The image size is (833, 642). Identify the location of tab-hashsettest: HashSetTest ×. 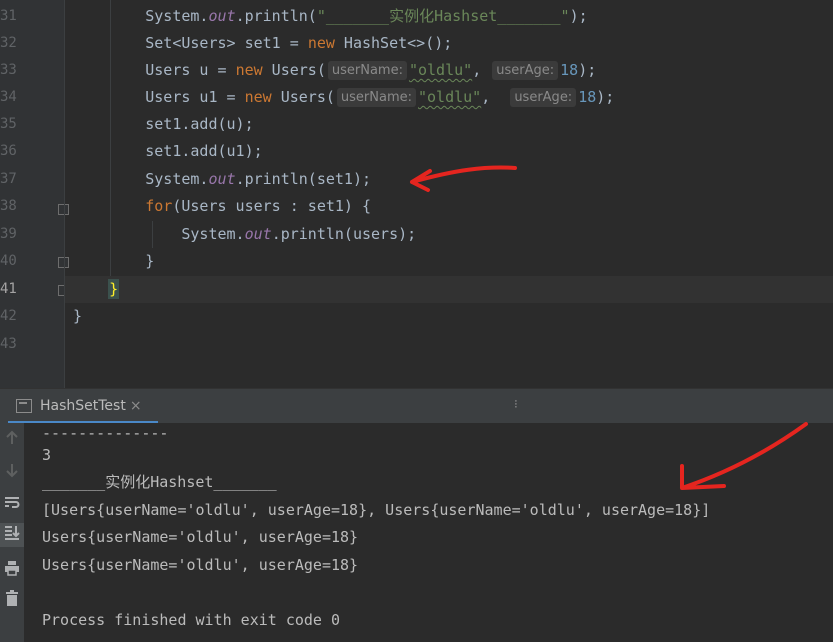
(79, 406).